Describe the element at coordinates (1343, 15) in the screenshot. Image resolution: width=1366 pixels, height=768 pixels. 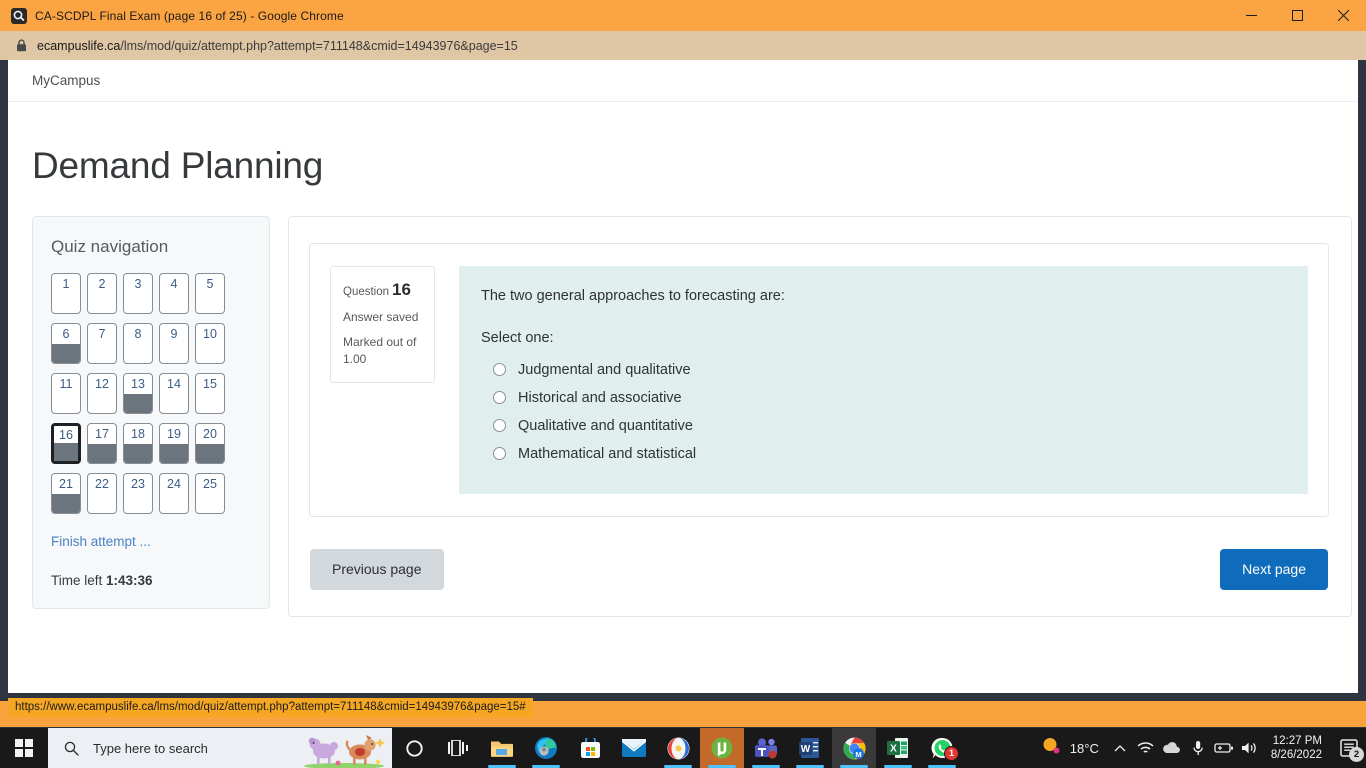
I see `close-button` at that location.